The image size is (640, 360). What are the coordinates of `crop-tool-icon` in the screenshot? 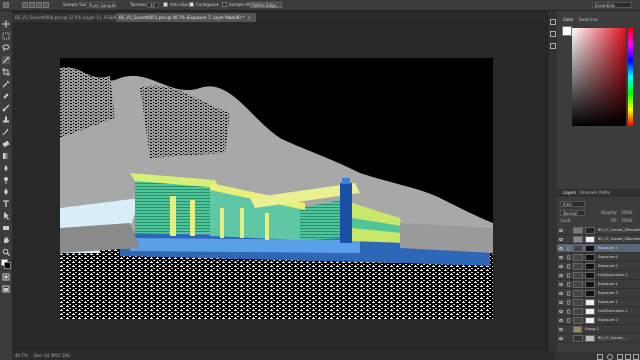 It's located at (6, 72).